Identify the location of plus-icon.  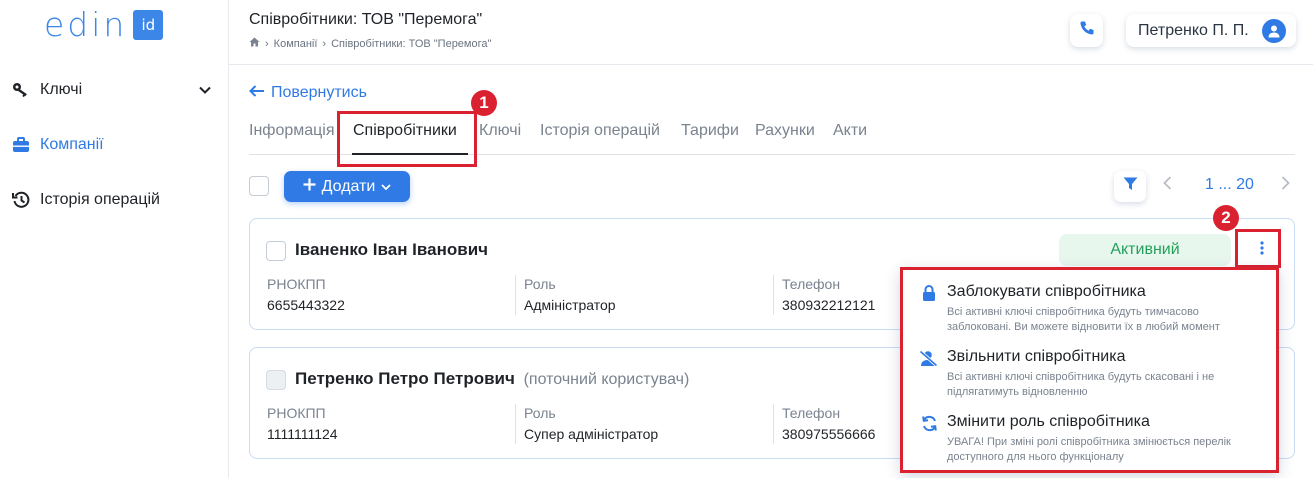
(309, 187).